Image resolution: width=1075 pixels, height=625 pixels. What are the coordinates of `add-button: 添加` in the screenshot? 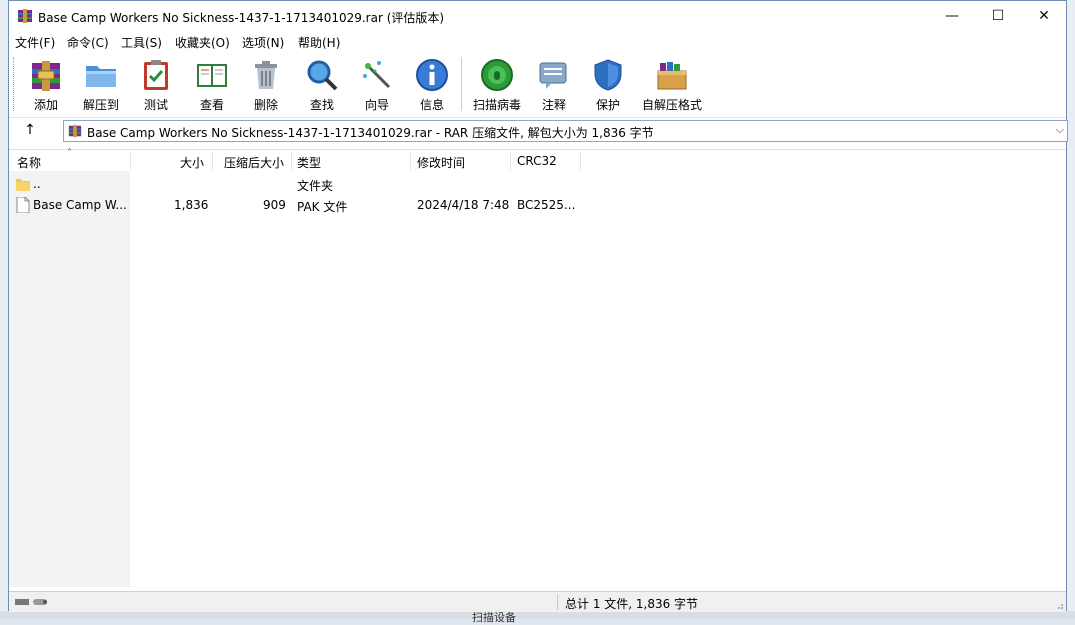 It's located at (46, 85).